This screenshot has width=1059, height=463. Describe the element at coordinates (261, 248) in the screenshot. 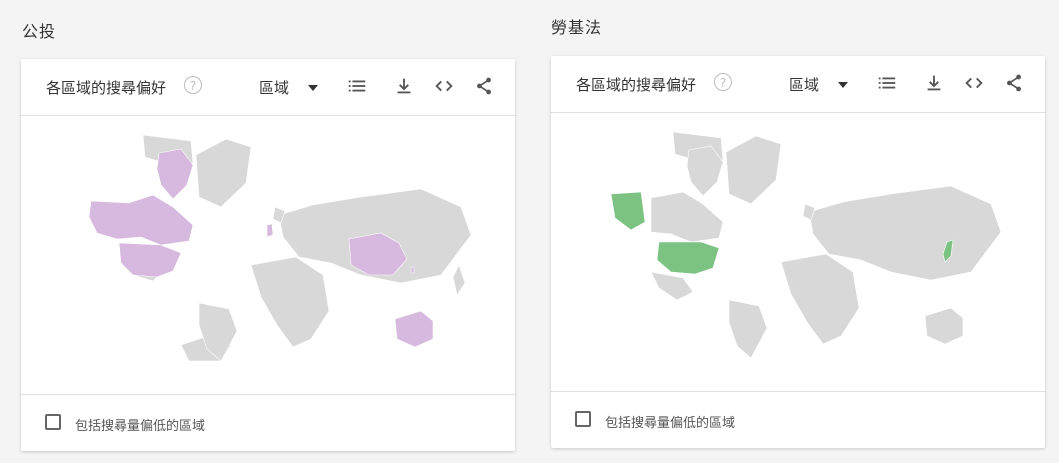

I see `map-highlighted-regions` at that location.